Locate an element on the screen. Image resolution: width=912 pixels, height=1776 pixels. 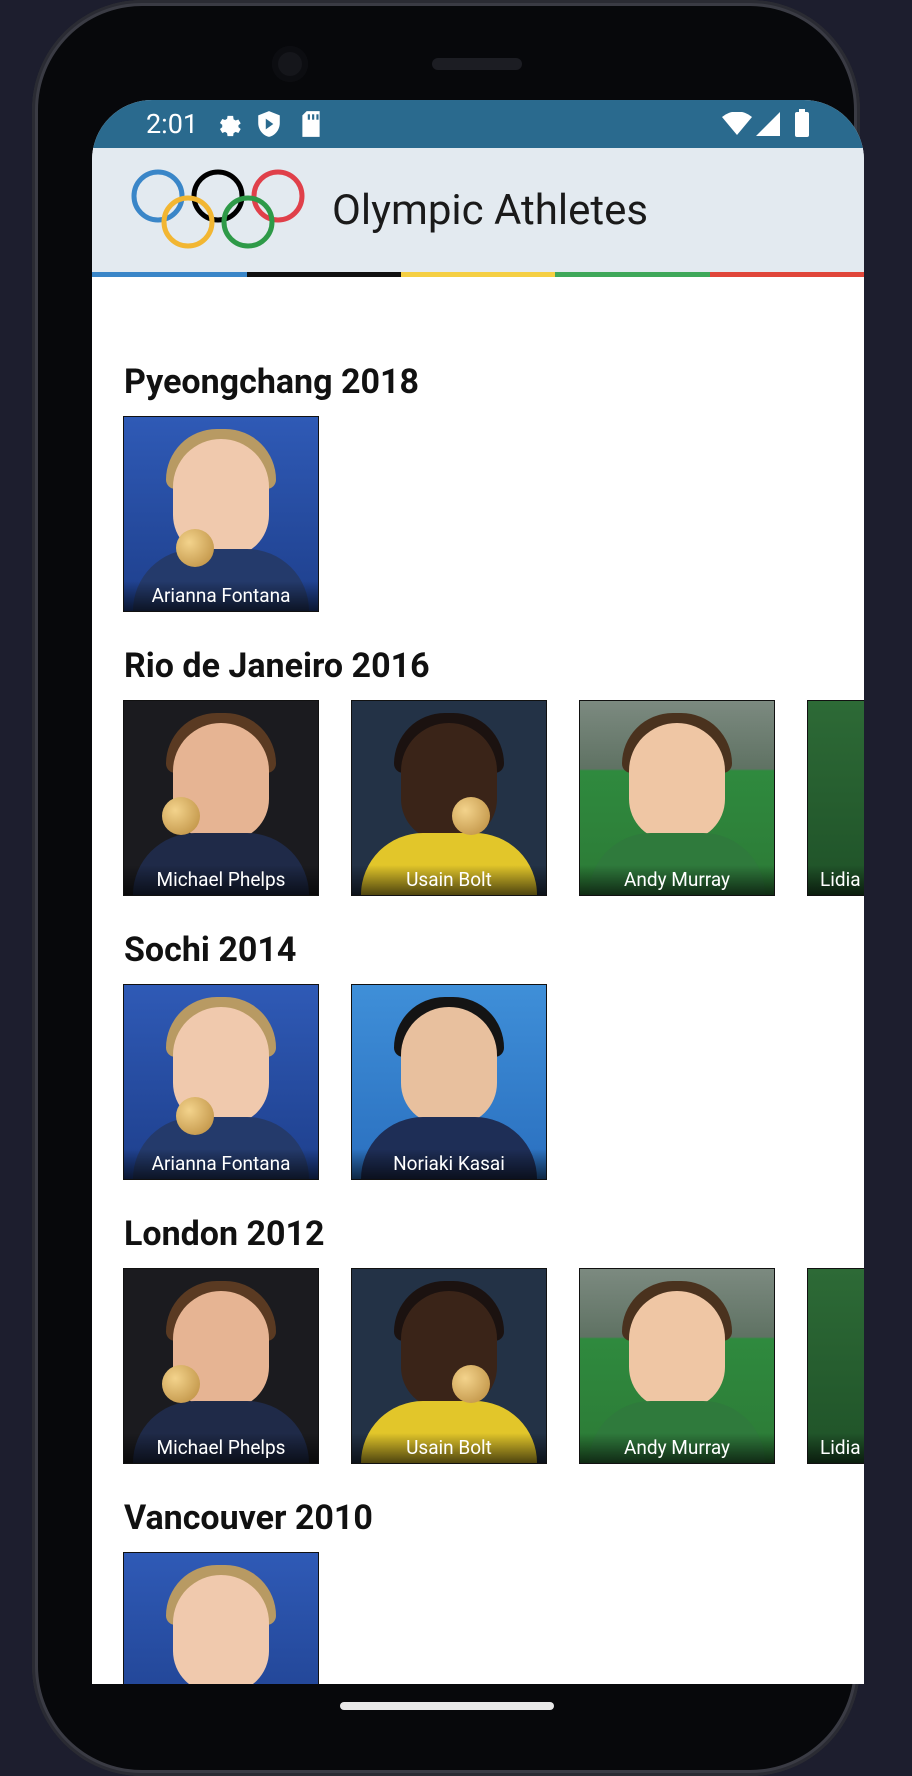
status-time: 2:01 is located at coordinates (172, 124).